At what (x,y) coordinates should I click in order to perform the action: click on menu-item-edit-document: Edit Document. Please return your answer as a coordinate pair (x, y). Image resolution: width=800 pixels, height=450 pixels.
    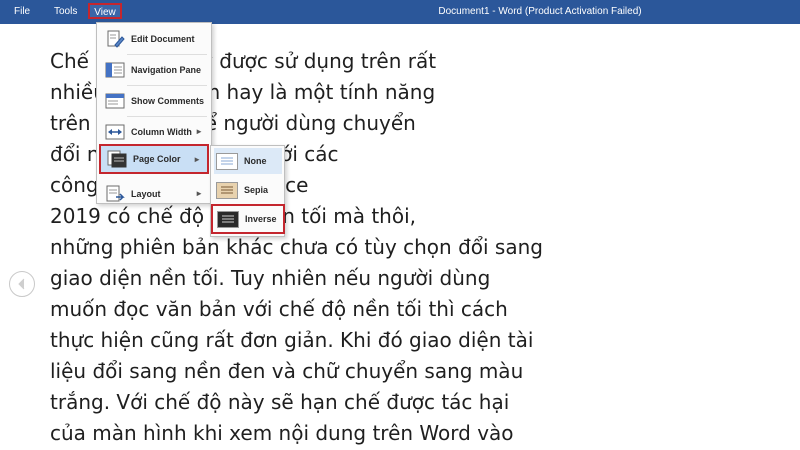
    Looking at the image, I should click on (154, 39).